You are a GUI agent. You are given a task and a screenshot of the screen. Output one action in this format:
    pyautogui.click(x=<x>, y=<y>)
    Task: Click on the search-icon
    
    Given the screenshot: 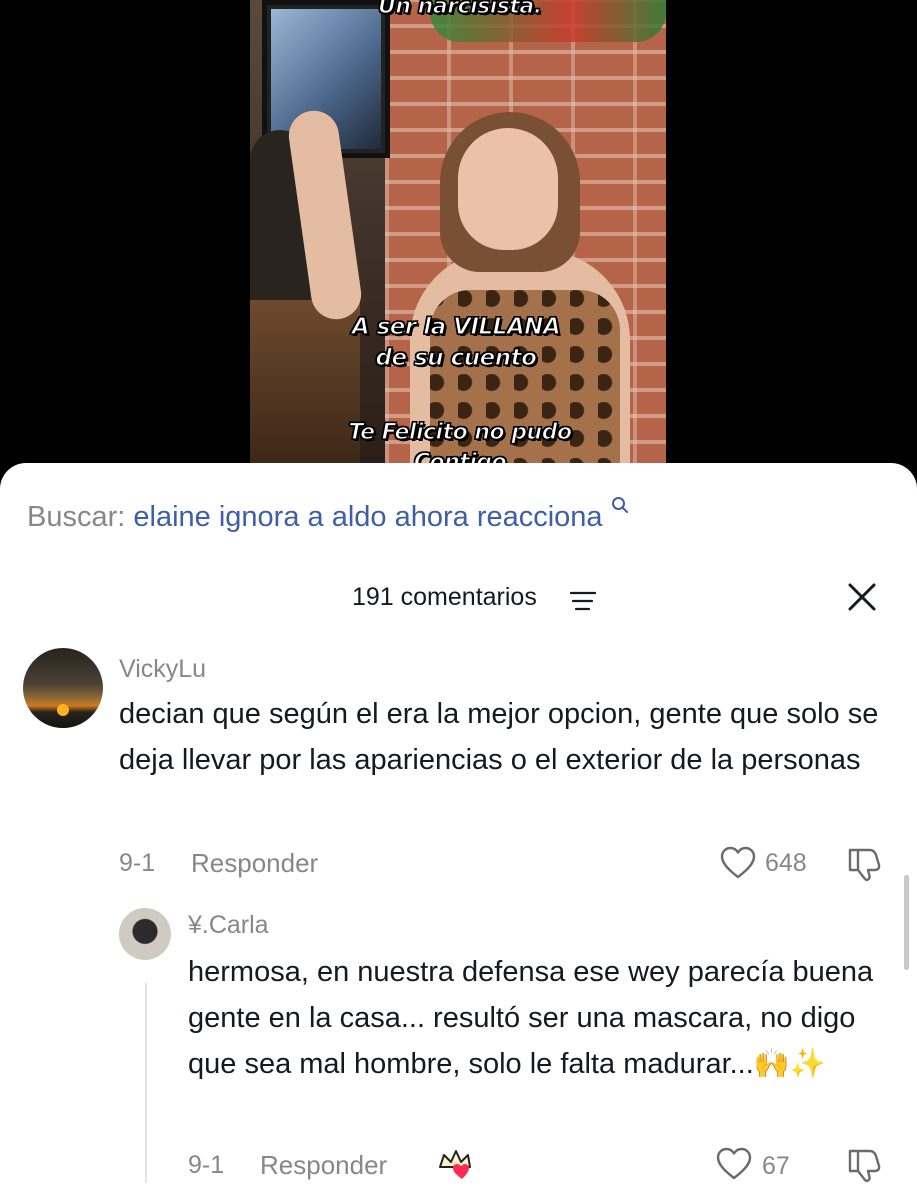 What is the action you would take?
    pyautogui.click(x=620, y=501)
    